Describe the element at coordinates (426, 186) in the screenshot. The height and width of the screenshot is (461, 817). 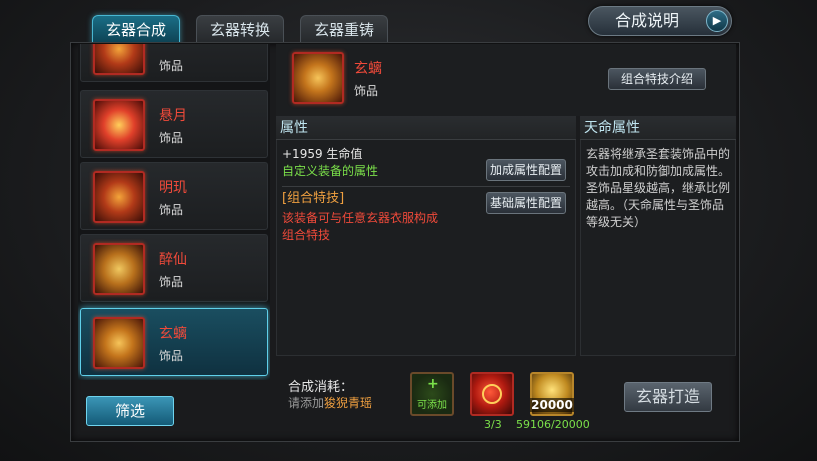
I see `divider` at that location.